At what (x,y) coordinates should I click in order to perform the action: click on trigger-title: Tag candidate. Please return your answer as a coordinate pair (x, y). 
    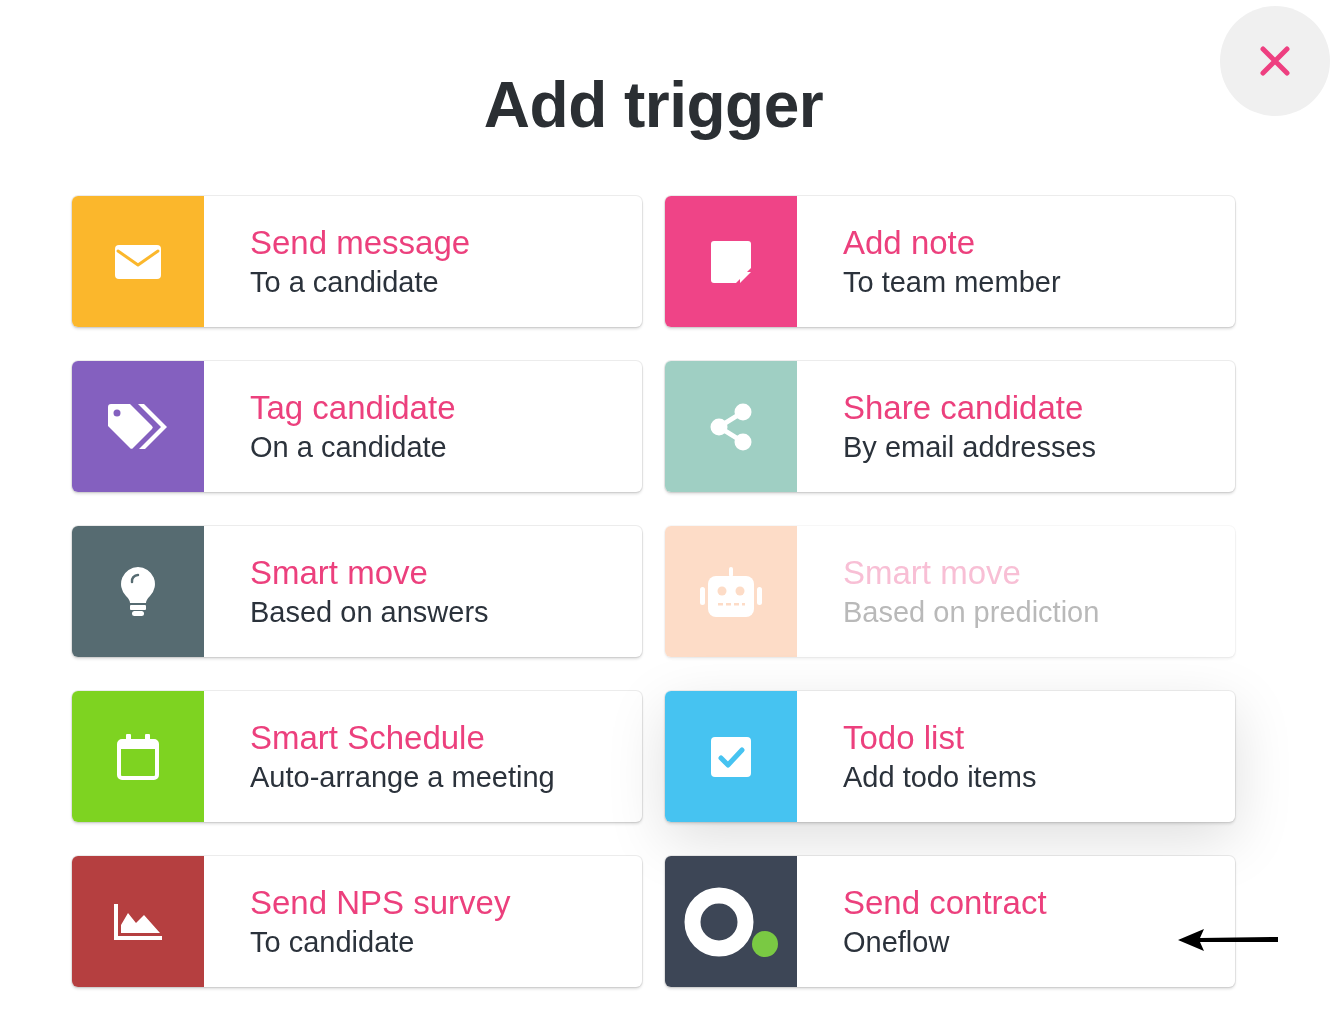
    Looking at the image, I should click on (353, 407).